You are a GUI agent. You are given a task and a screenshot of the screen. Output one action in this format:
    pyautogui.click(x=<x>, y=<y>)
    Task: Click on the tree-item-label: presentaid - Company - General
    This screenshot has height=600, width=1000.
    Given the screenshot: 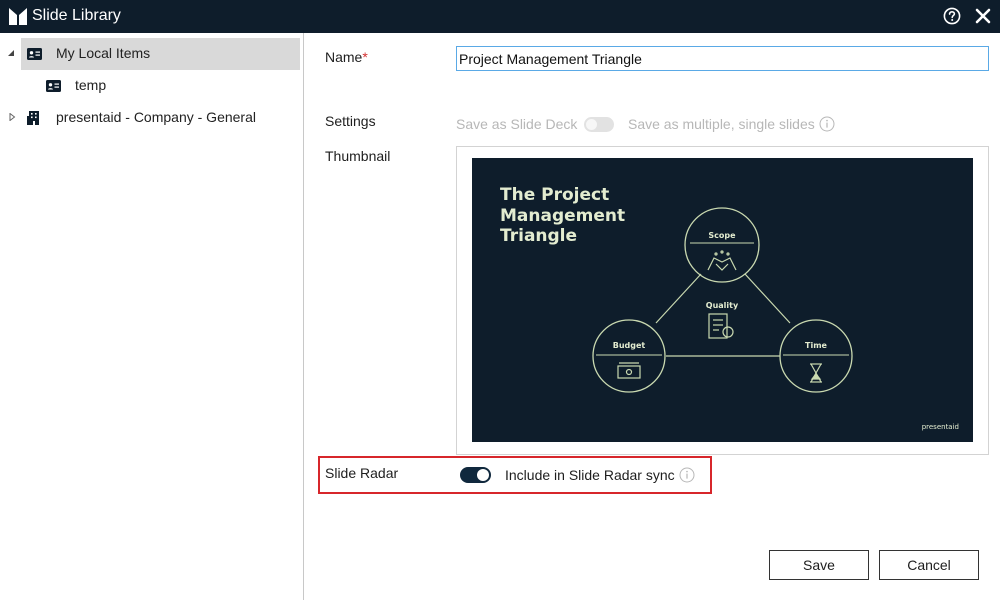 What is the action you would take?
    pyautogui.click(x=156, y=117)
    